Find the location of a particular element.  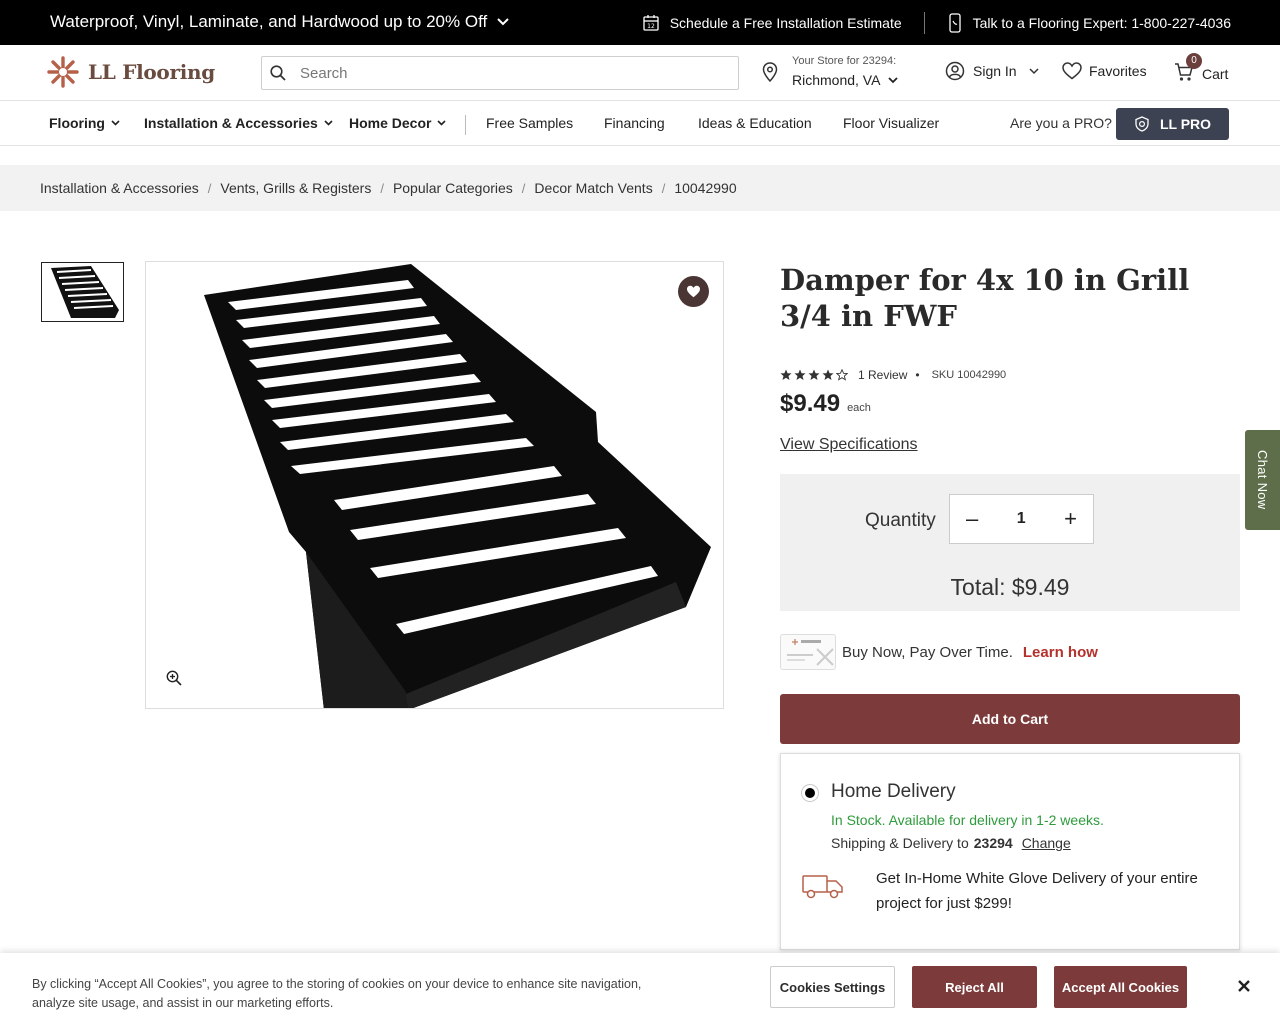

product-sku: SKU 10042990 is located at coordinates (969, 375).